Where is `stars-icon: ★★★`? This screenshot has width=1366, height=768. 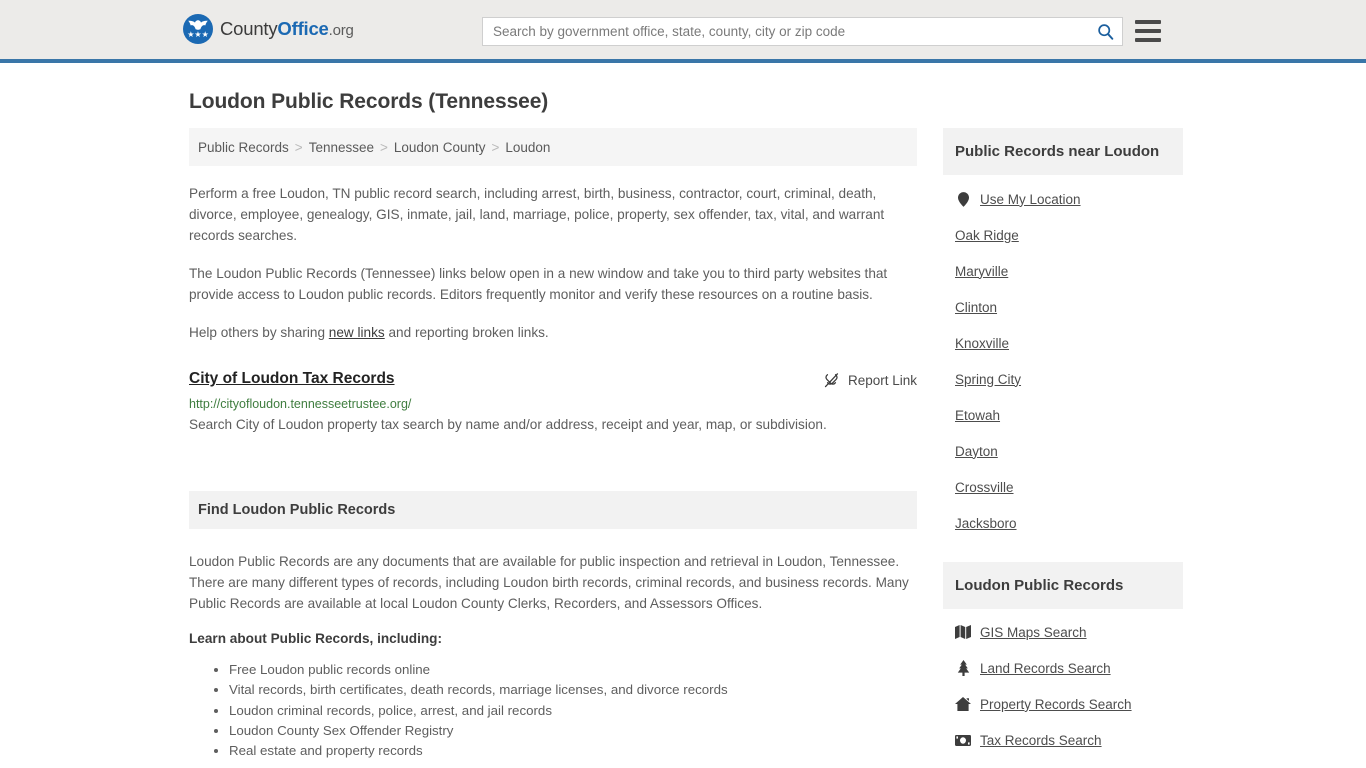
stars-icon: ★★★ is located at coordinates (198, 34).